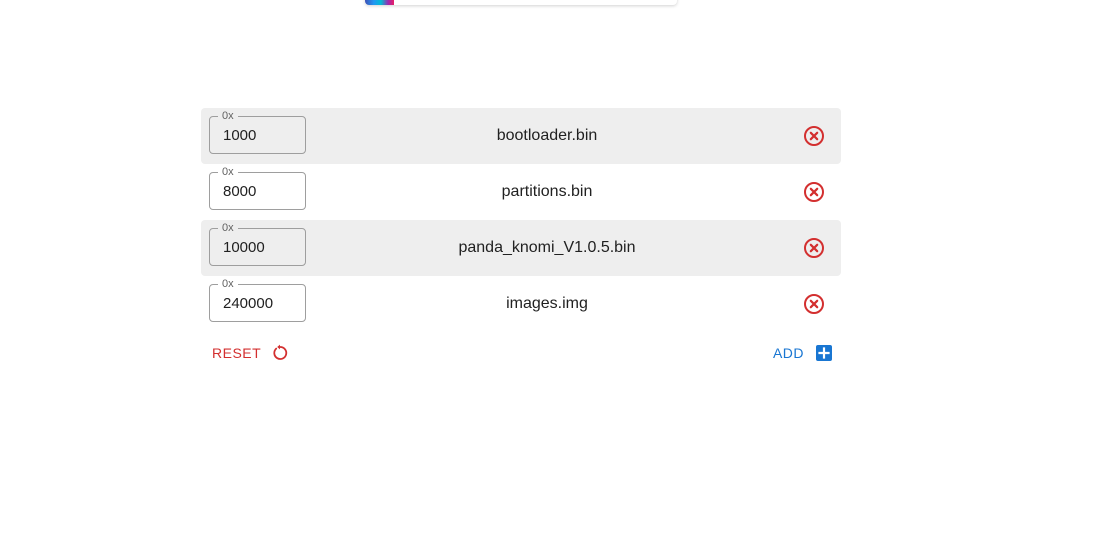 Image resolution: width=1097 pixels, height=541 pixels. I want to click on offset-input: 0x 240000, so click(257, 299).